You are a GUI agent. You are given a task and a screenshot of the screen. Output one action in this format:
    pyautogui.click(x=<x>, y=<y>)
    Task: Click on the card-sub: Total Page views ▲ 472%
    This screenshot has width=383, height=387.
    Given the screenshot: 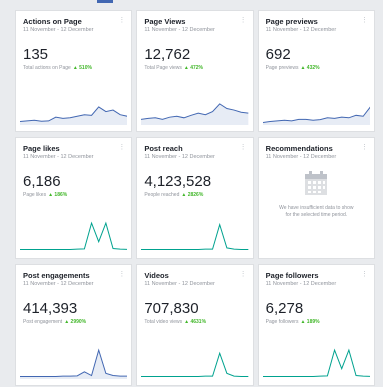 What is the action you would take?
    pyautogui.click(x=194, y=68)
    